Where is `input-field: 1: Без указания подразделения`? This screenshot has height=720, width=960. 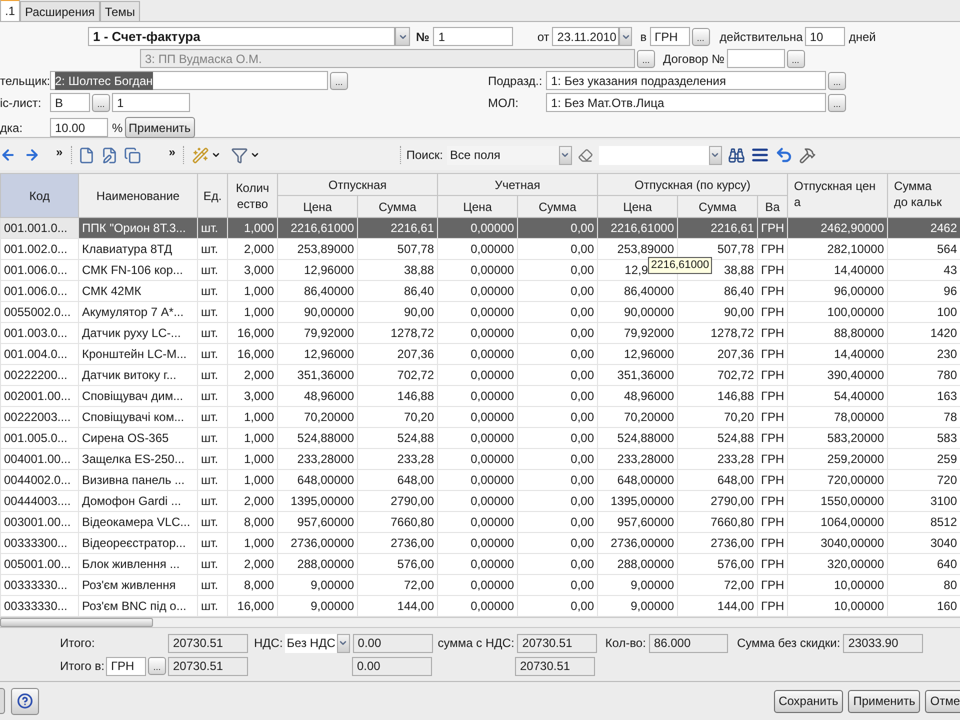
input-field: 1: Без указания подразделения is located at coordinates (686, 80).